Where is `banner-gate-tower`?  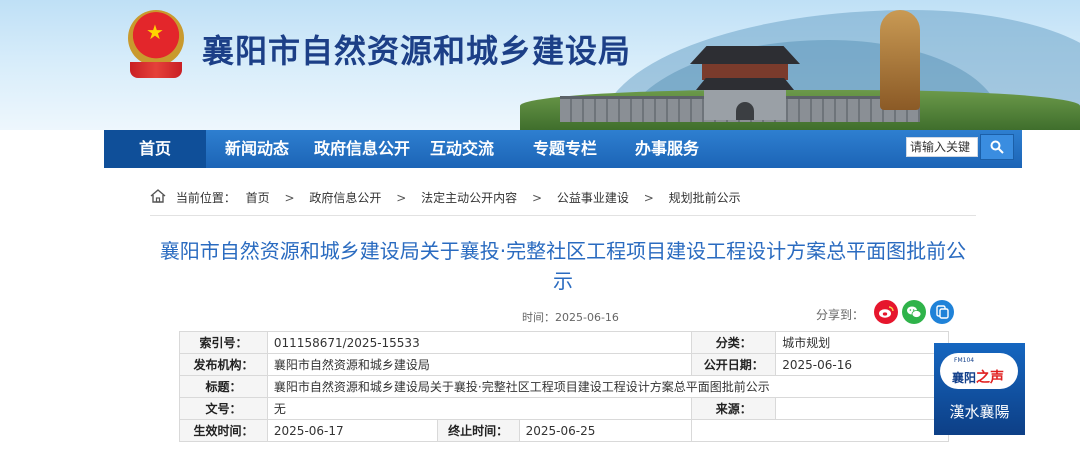
banner-gate-tower is located at coordinates (745, 83).